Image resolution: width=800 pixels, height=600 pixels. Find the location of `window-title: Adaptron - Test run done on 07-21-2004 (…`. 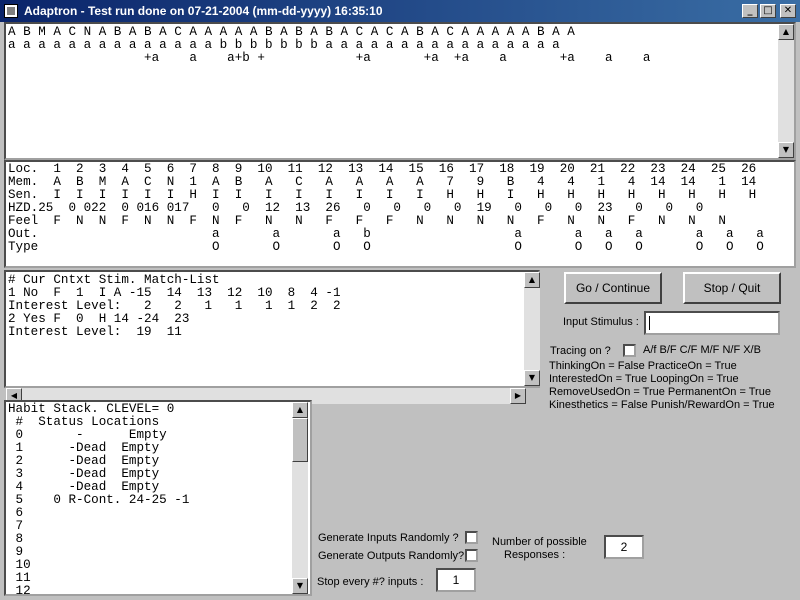

window-title: Adaptron - Test run done on 07-21-2004 (… is located at coordinates (203, 11).